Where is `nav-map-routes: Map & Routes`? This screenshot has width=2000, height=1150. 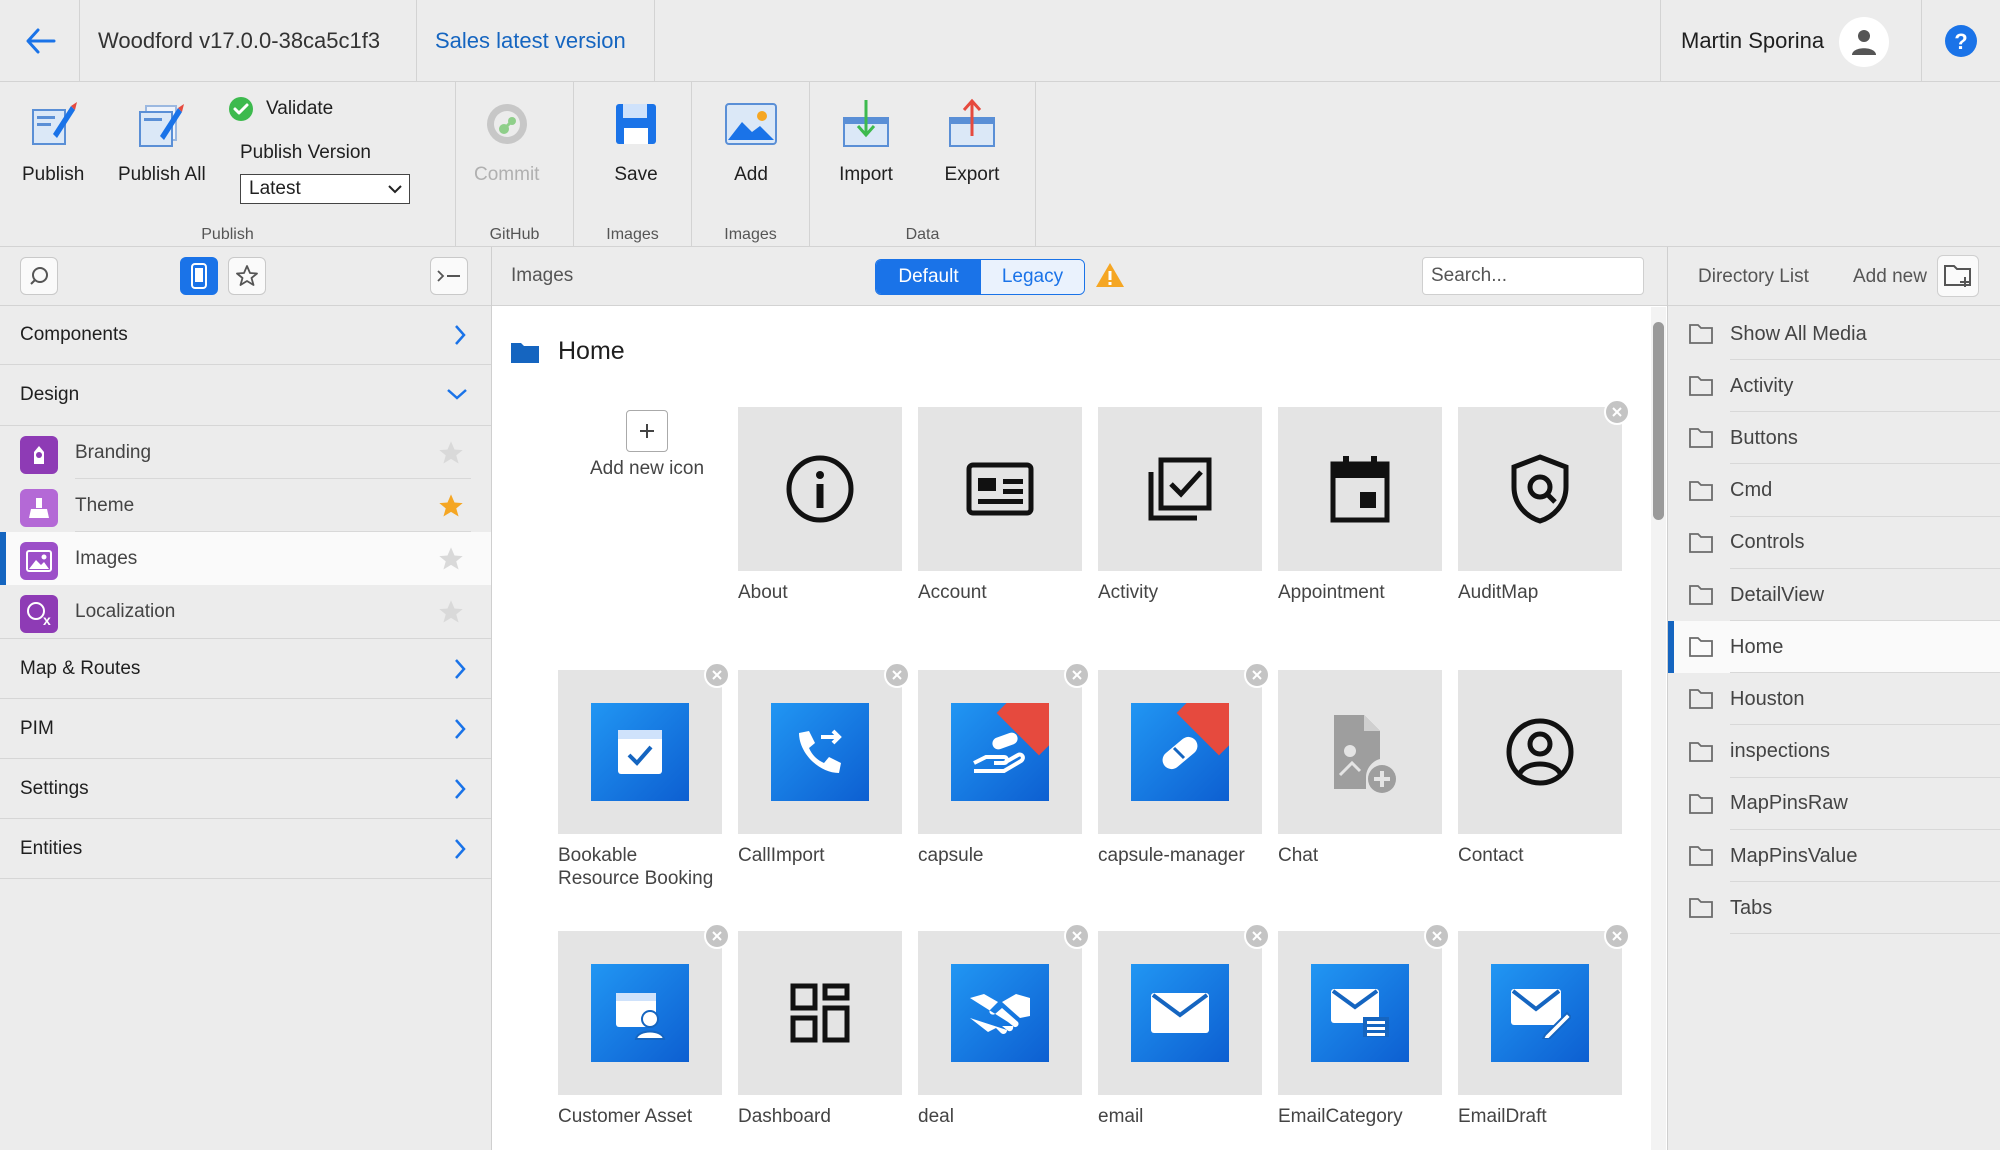 nav-map-routes: Map & Routes is located at coordinates (245, 669).